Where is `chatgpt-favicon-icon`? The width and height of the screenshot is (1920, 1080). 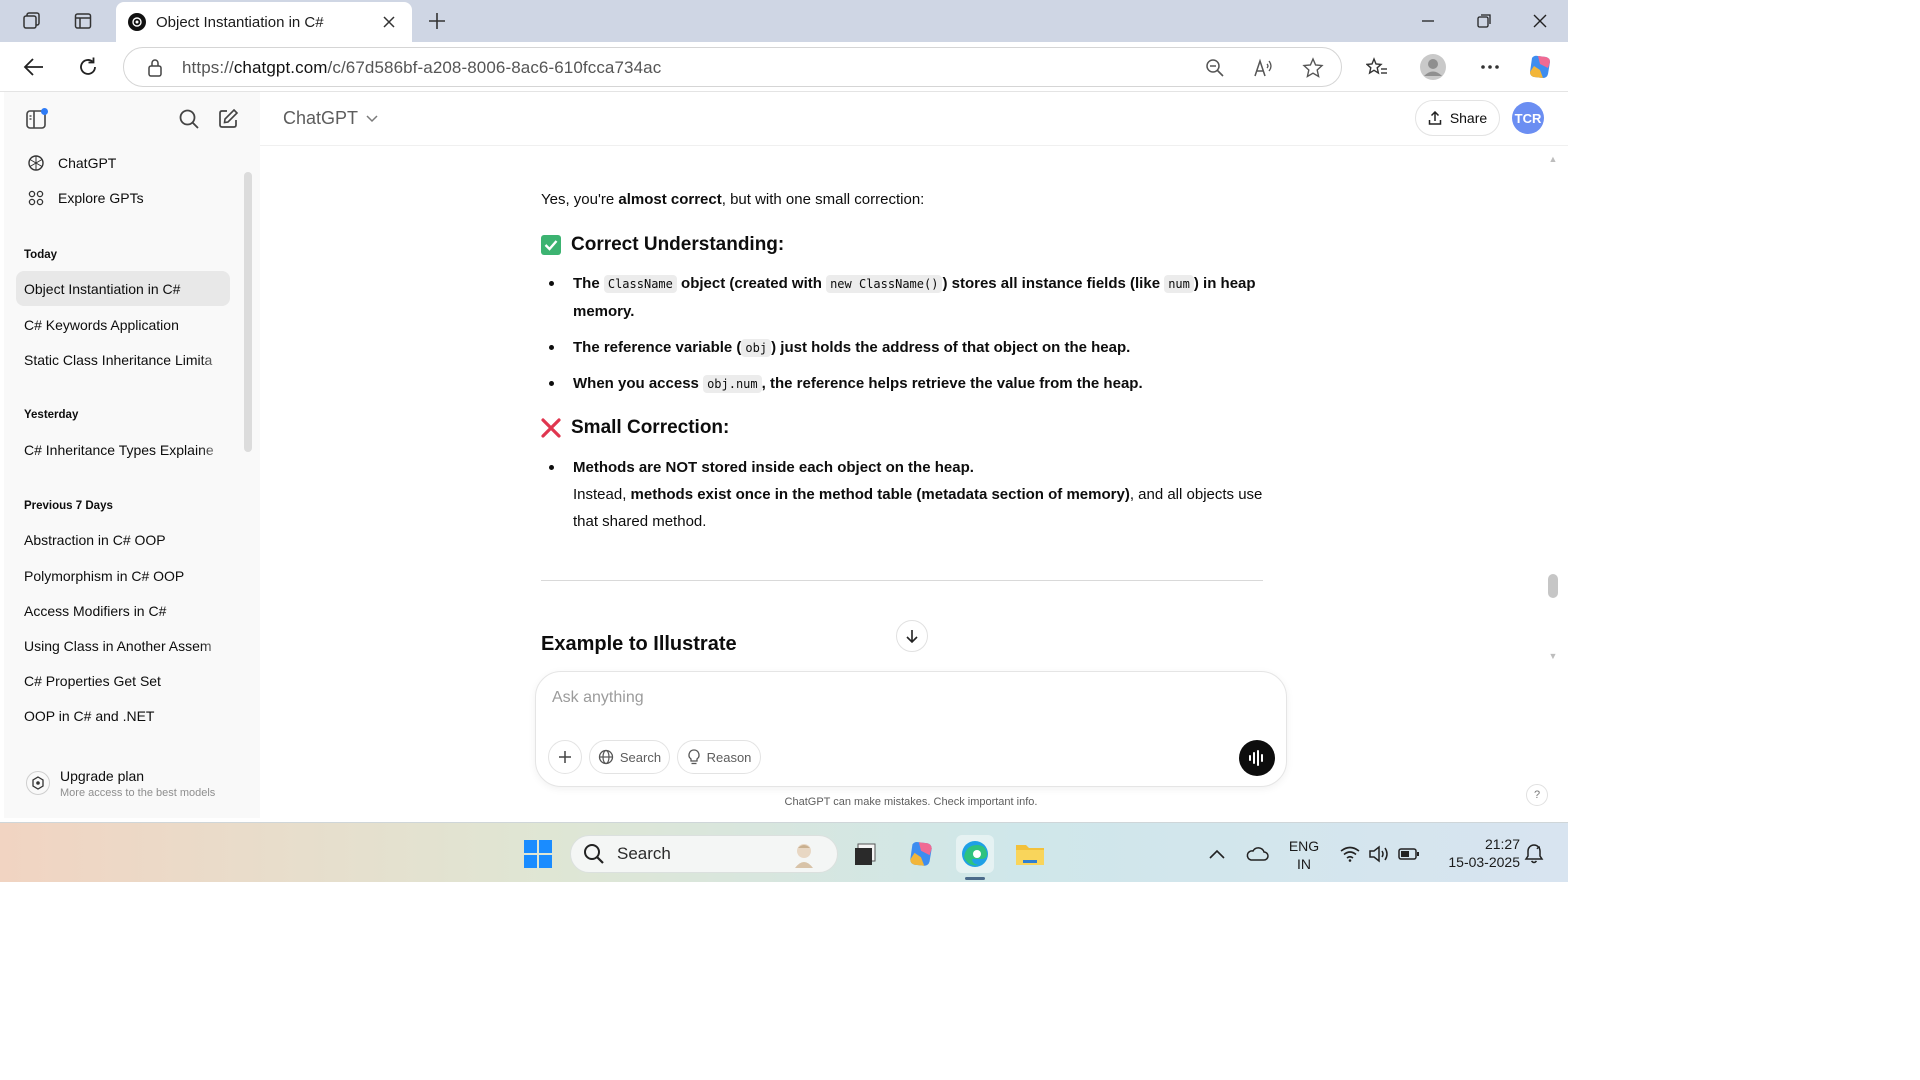 chatgpt-favicon-icon is located at coordinates (137, 22).